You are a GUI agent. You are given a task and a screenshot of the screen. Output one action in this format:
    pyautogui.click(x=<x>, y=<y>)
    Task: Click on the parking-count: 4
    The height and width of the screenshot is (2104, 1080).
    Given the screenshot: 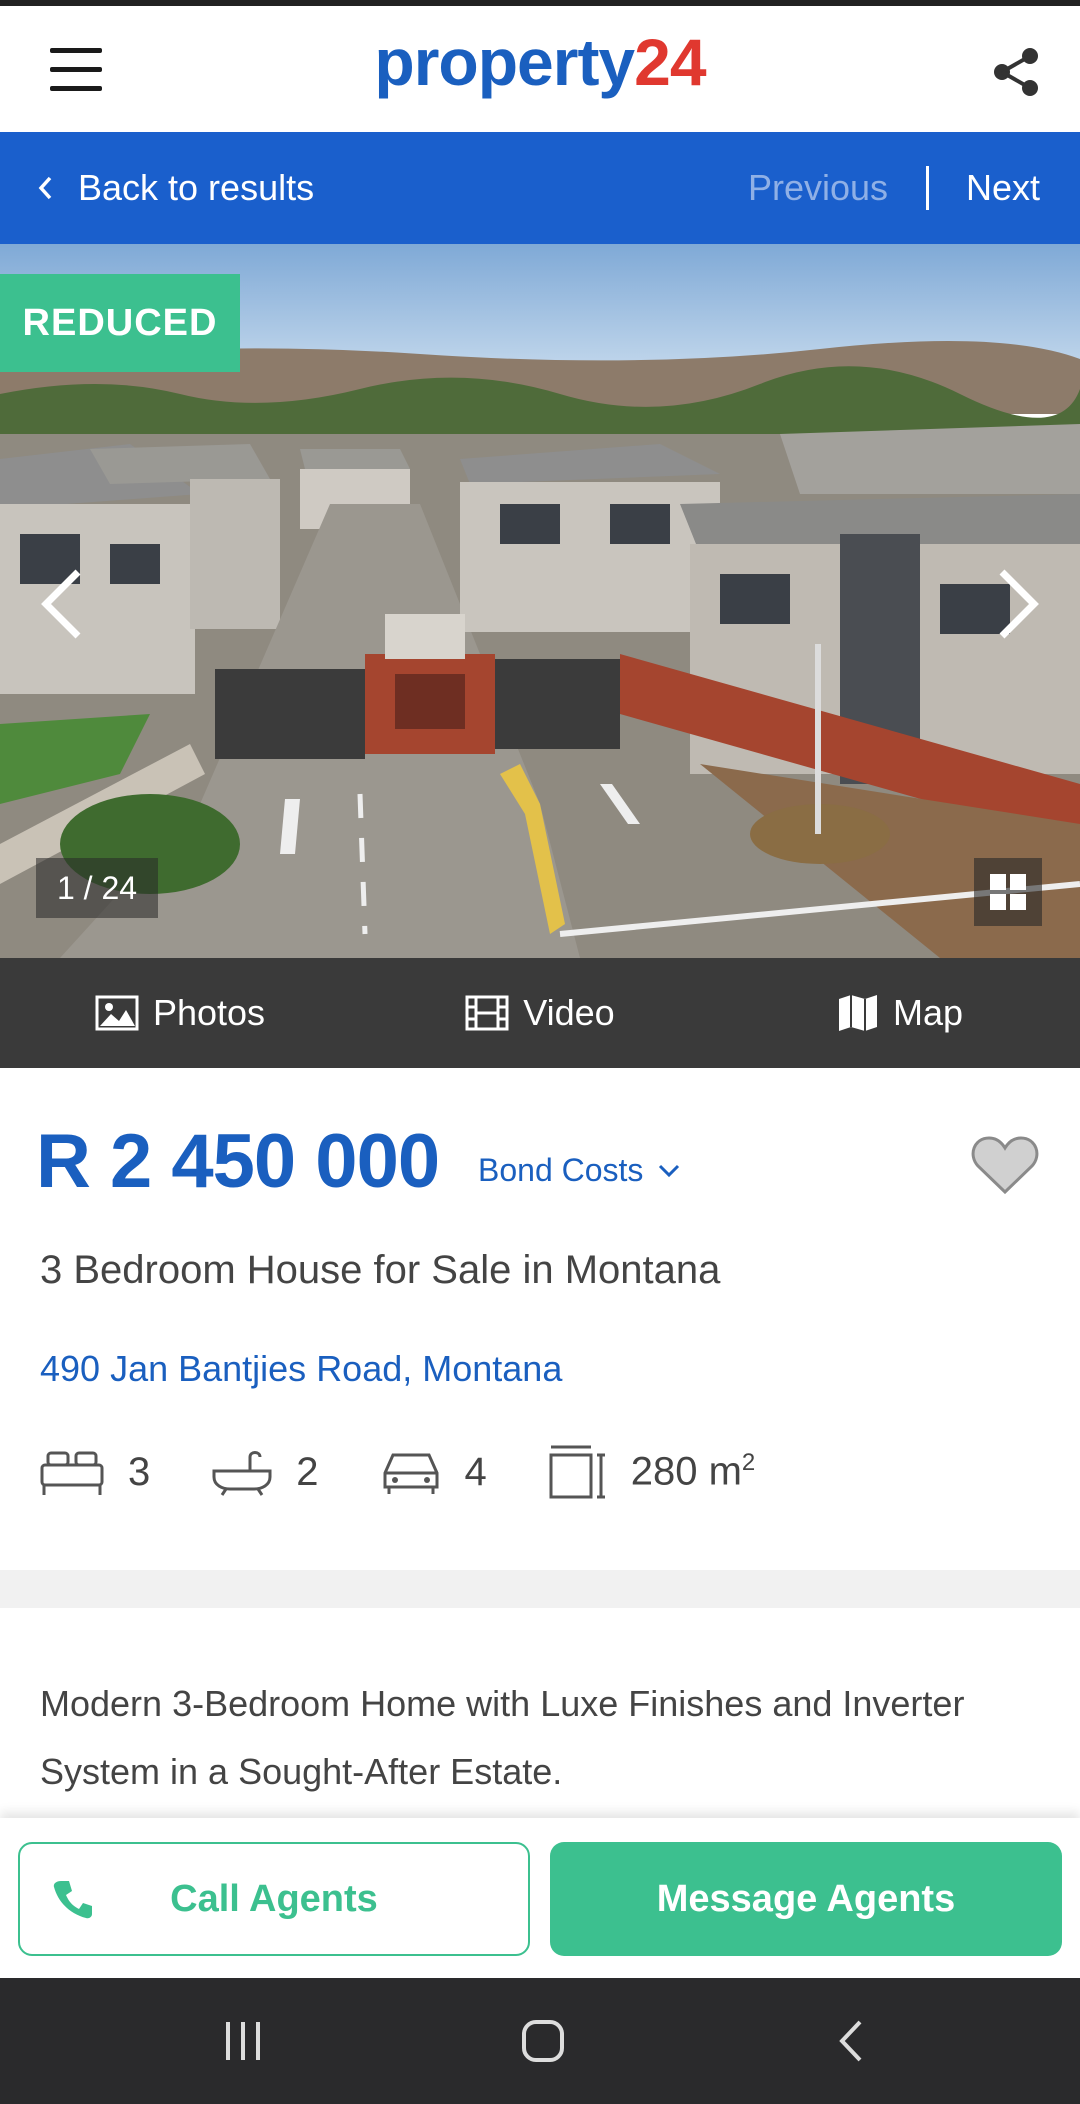 What is the action you would take?
    pyautogui.click(x=475, y=1471)
    